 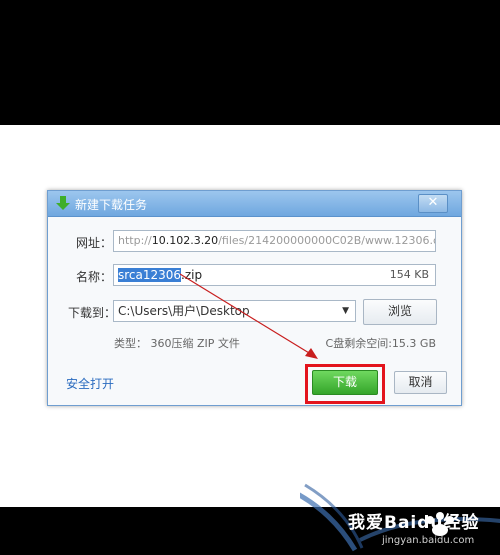 I want to click on download-arrow-icon, so click(x=63, y=203).